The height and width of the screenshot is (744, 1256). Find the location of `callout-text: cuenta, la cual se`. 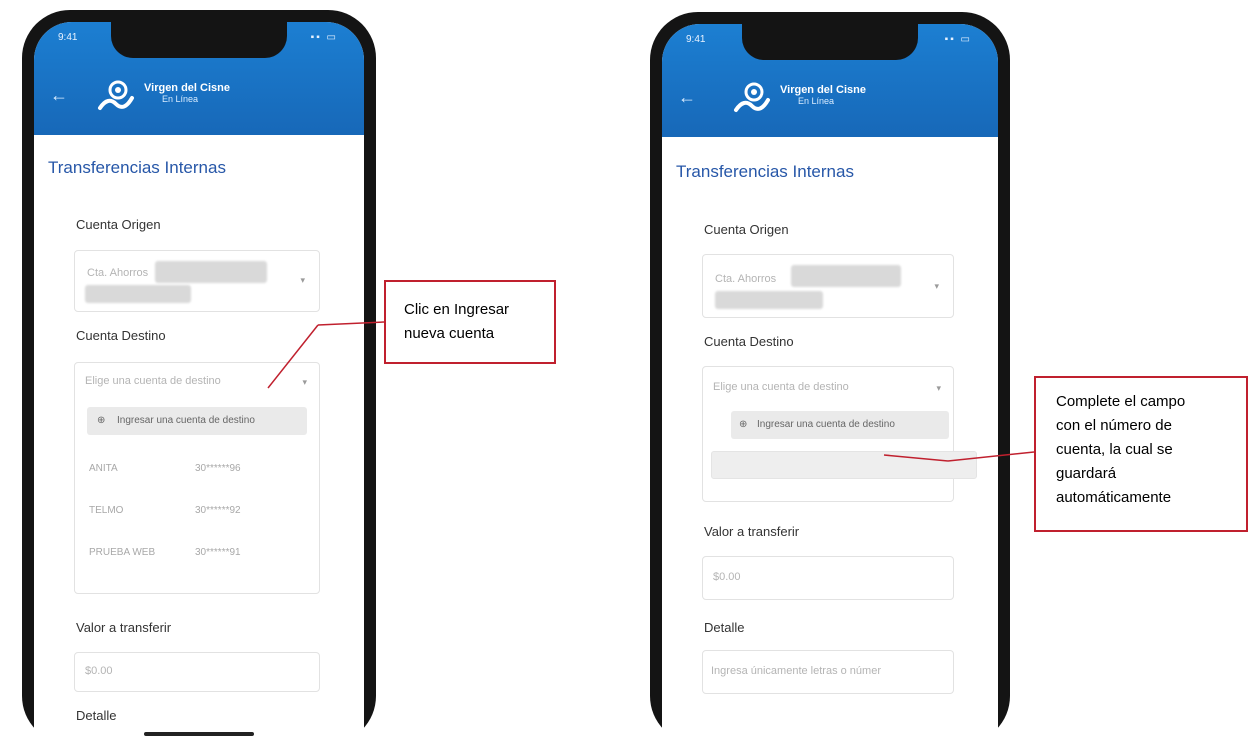

callout-text: cuenta, la cual se is located at coordinates (1114, 449).